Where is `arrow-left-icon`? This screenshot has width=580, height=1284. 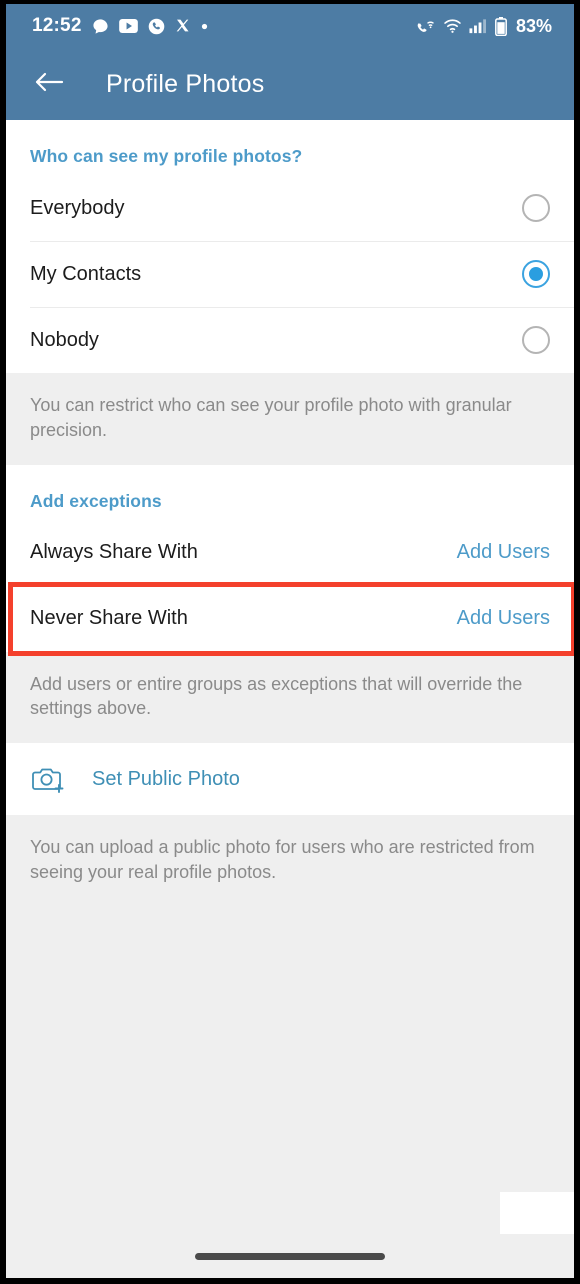 arrow-left-icon is located at coordinates (49, 84).